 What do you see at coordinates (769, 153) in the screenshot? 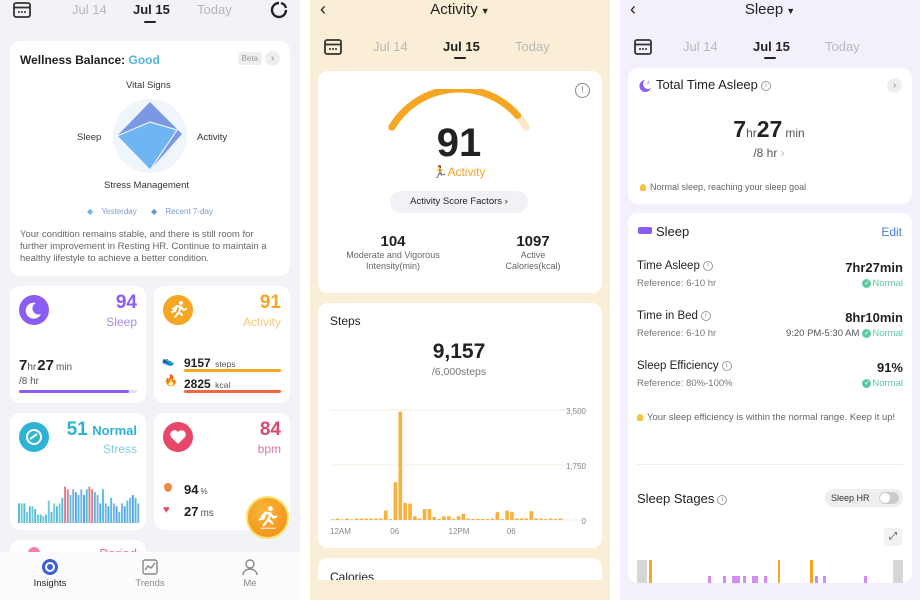
I see `sleep-goal: /8 hr ›` at bounding box center [769, 153].